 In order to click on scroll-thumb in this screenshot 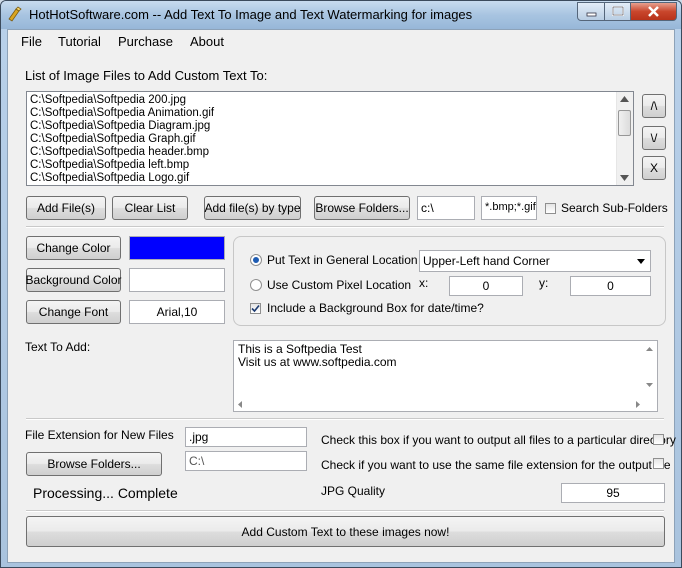, I will do `click(624, 123)`.